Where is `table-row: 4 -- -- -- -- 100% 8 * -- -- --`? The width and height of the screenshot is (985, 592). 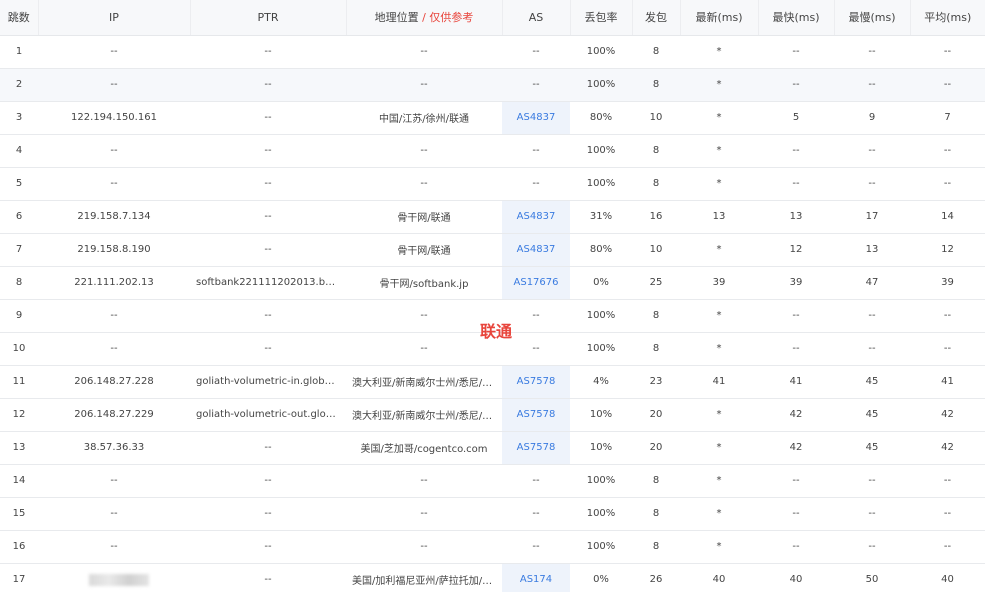 table-row: 4 -- -- -- -- 100% 8 * -- -- -- is located at coordinates (492, 151).